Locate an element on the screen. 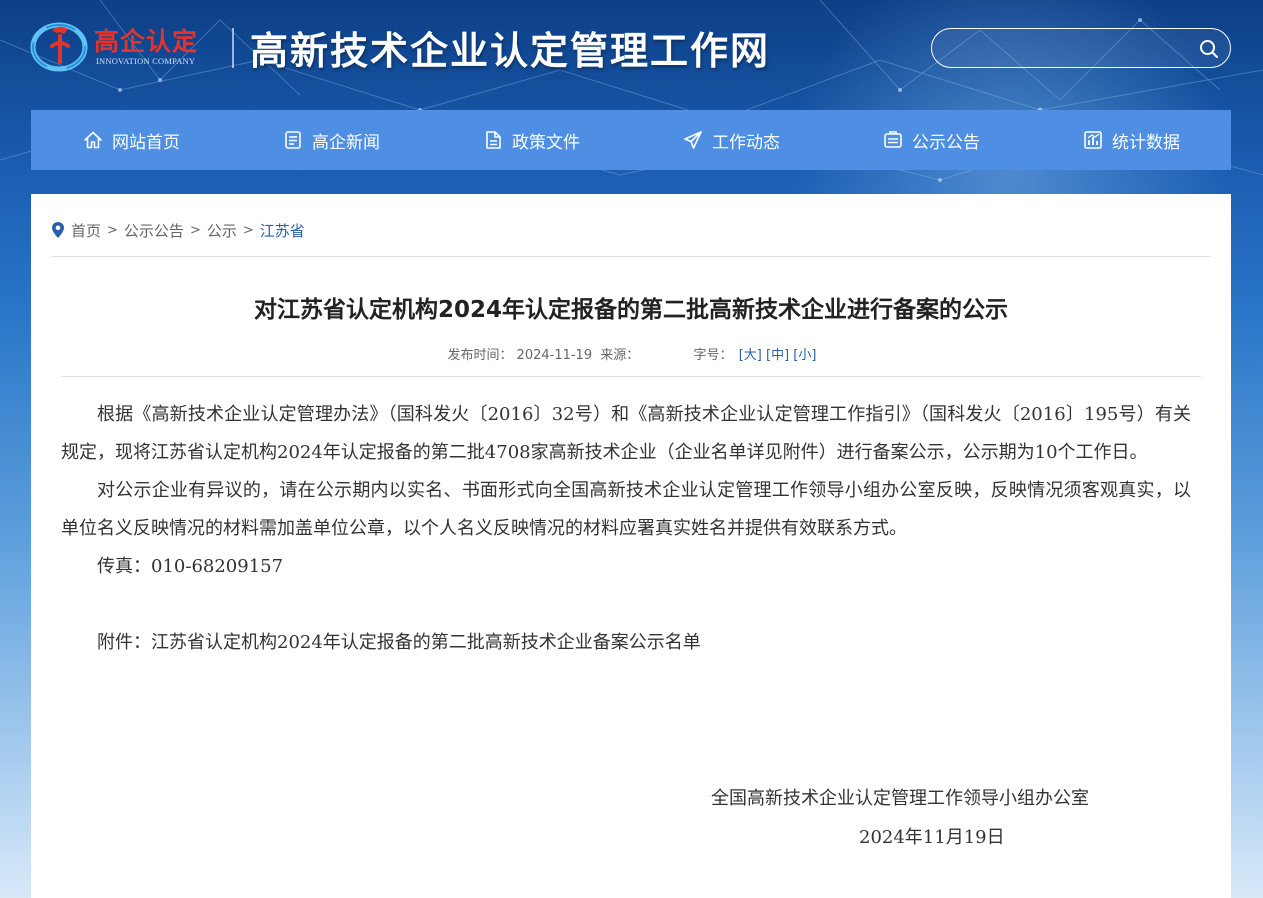  nav-item-work-updates: 工作动态 is located at coordinates (731, 140).